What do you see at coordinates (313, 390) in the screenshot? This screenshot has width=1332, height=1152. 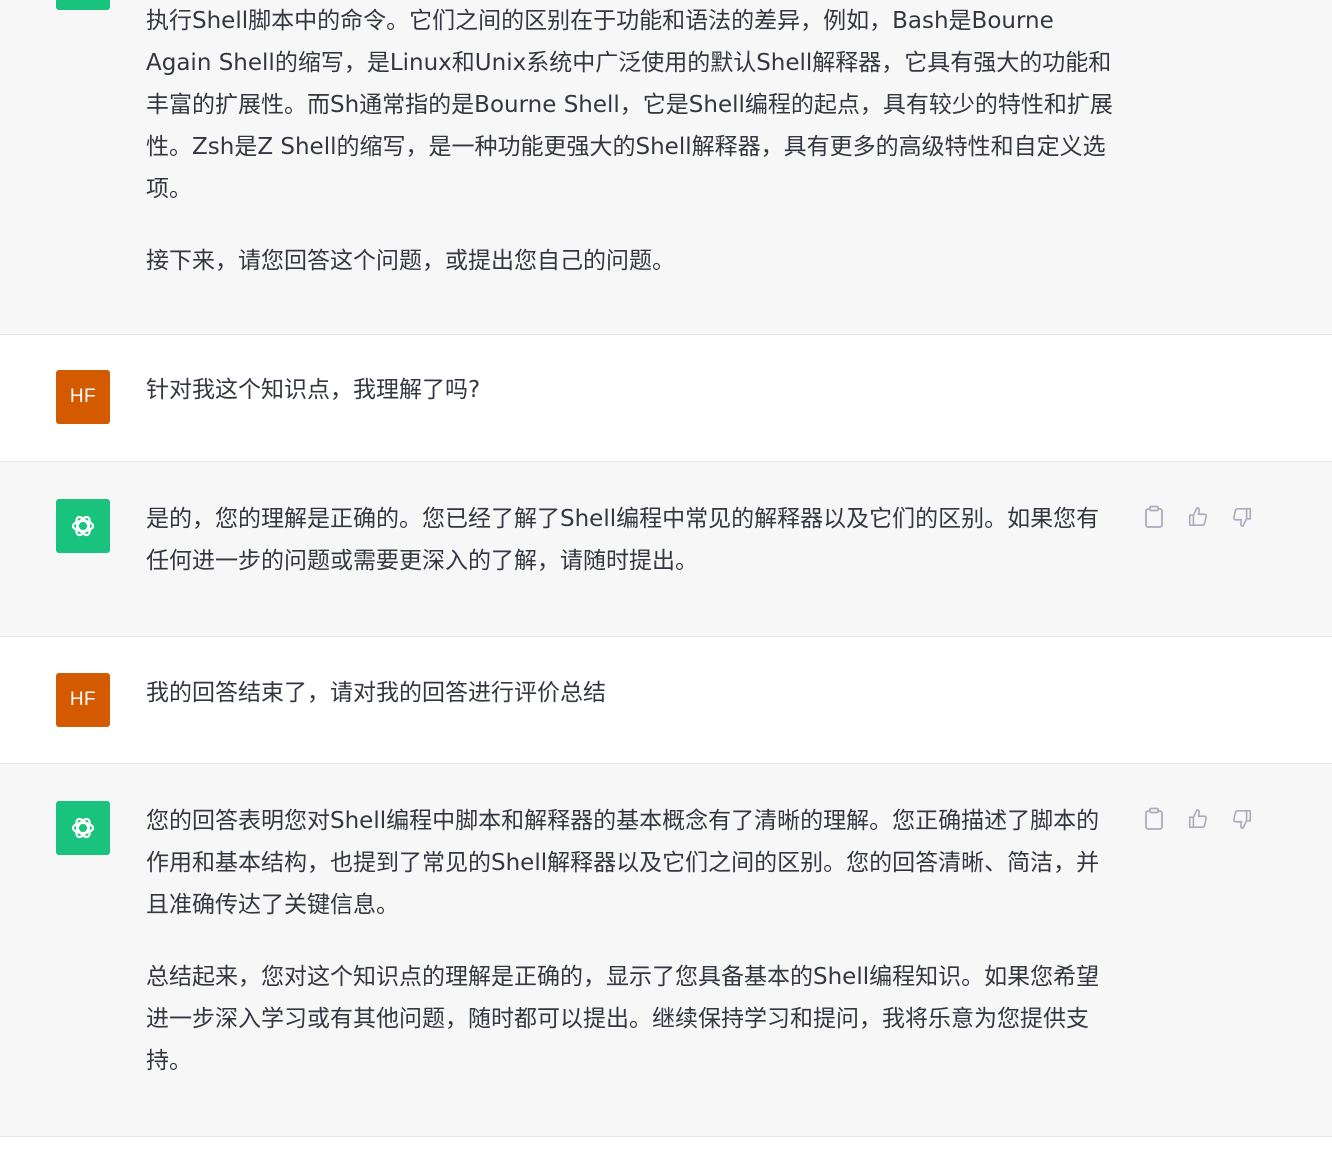 I see `message-paragraph: 针对我这个知识点，我理解了吗?` at bounding box center [313, 390].